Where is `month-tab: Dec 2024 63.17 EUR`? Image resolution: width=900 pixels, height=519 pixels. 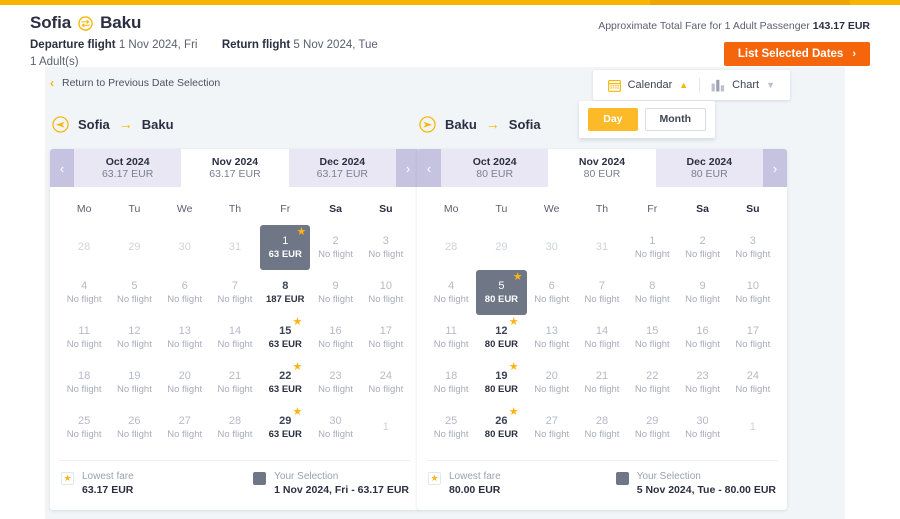
month-tab: Dec 2024 63.17 EUR is located at coordinates (342, 168).